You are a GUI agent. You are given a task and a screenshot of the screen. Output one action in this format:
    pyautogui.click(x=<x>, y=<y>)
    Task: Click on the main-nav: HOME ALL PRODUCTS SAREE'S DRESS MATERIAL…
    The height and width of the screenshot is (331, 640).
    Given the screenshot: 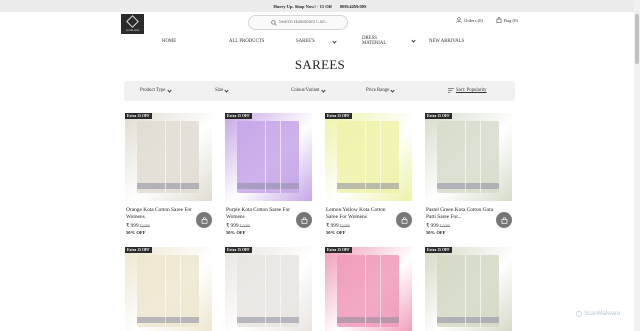 What is the action you would take?
    pyautogui.click(x=317, y=43)
    